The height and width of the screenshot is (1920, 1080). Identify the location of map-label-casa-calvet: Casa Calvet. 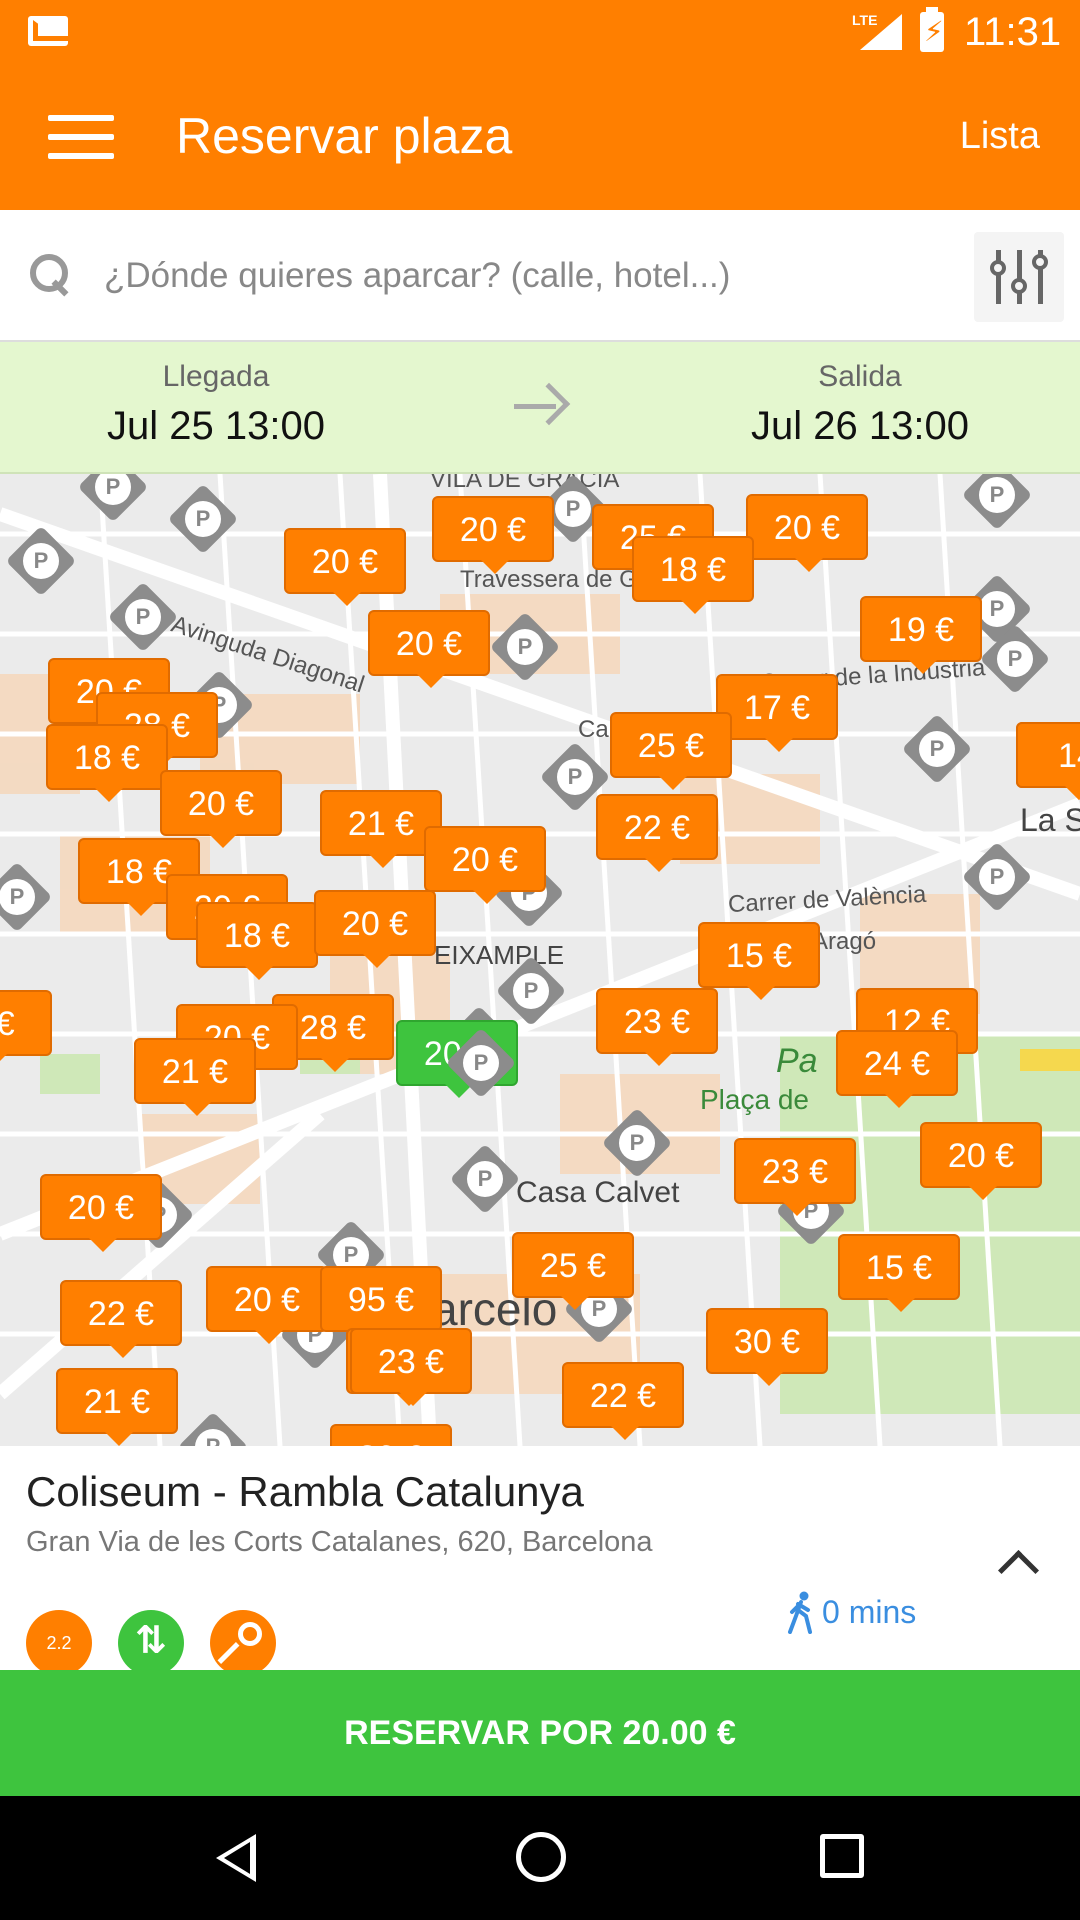
(598, 1192).